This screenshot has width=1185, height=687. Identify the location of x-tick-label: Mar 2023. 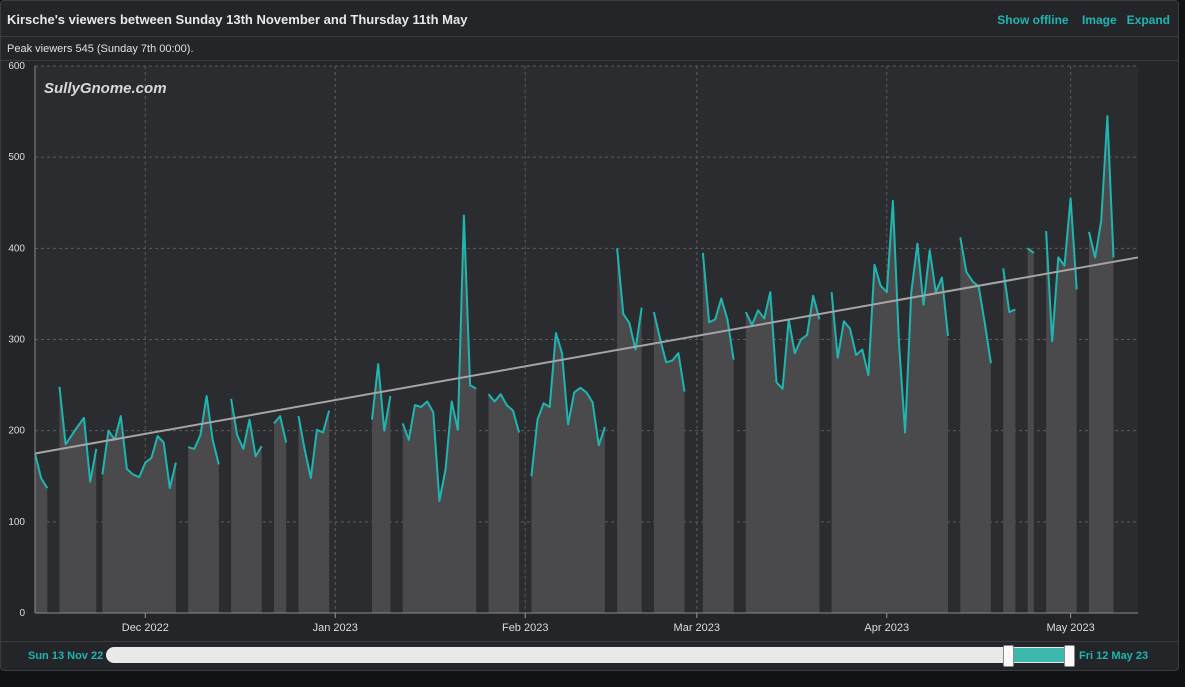
(697, 628).